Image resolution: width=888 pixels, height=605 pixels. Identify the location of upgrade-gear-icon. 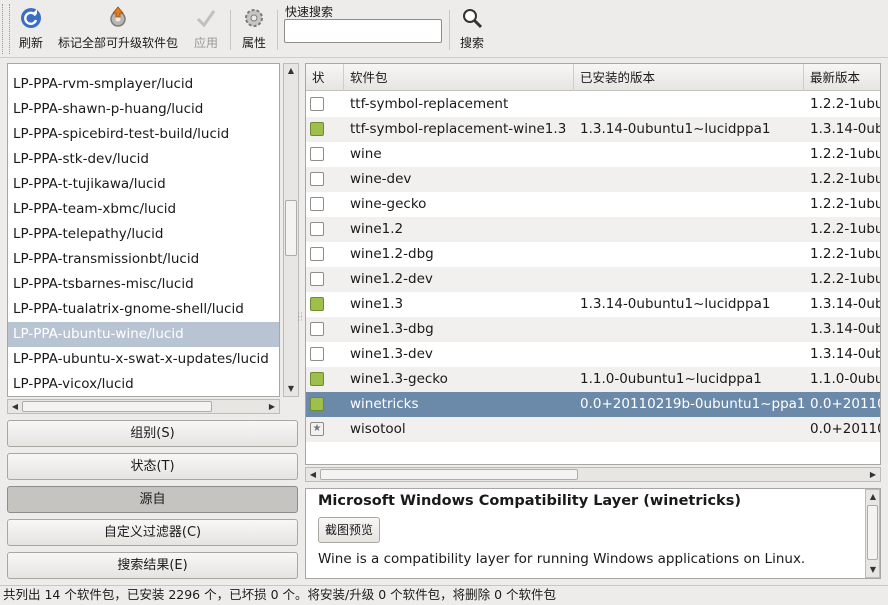
(118, 16).